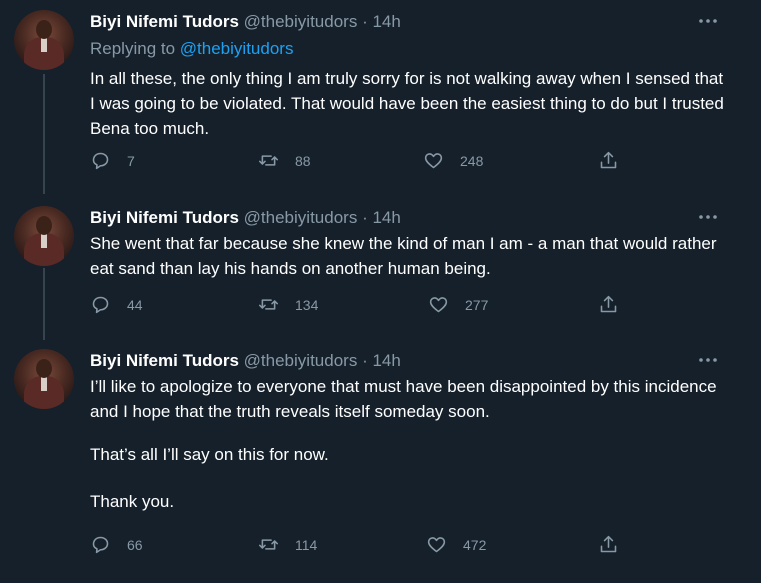 The image size is (761, 583). What do you see at coordinates (456, 544) in the screenshot?
I see `like-button: 472` at bounding box center [456, 544].